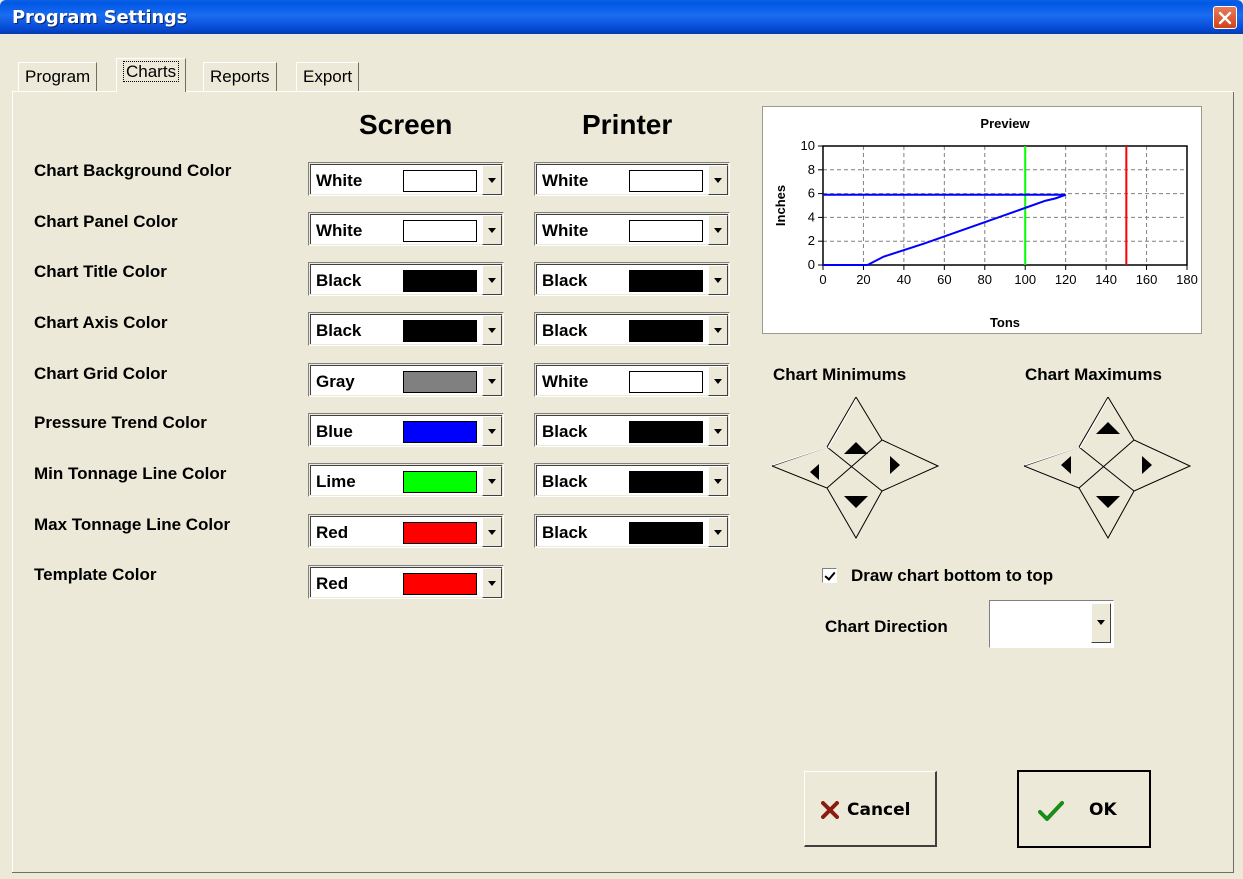  What do you see at coordinates (632, 380) in the screenshot?
I see `printer-chart-grid-color-select: White` at bounding box center [632, 380].